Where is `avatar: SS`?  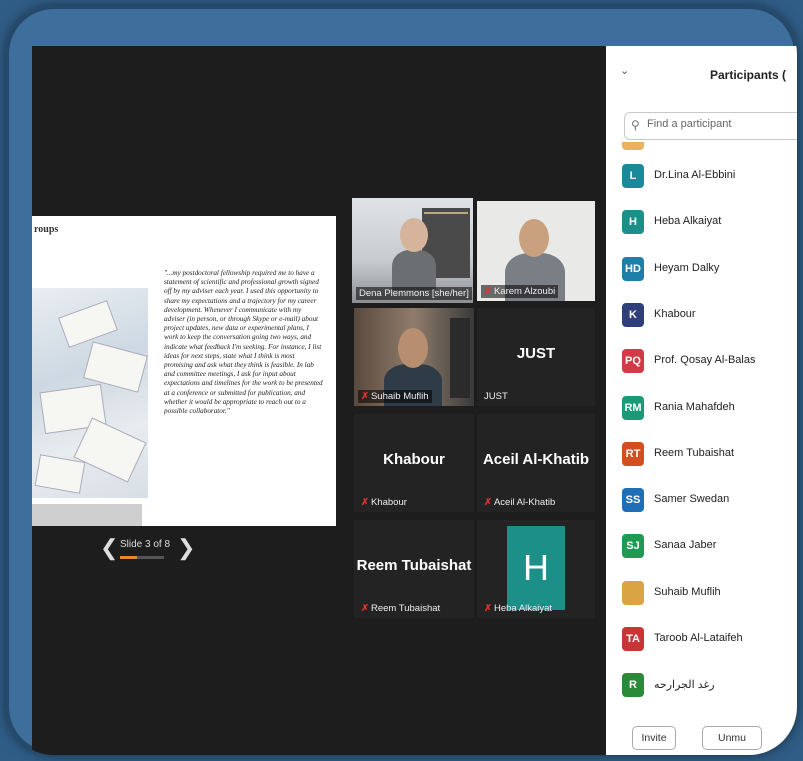 avatar: SS is located at coordinates (633, 500).